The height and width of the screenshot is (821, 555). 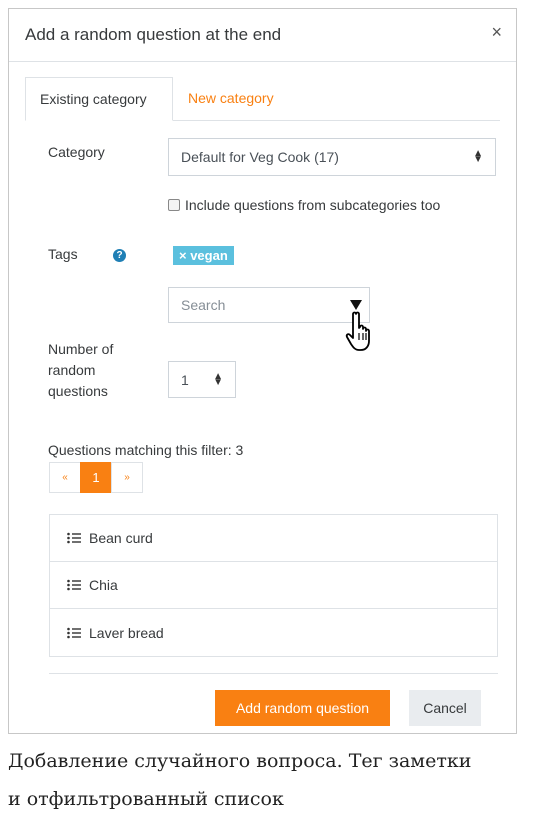 I want to click on category-select: Default for Veg Cook (17) ▲ ▼, so click(x=332, y=157).